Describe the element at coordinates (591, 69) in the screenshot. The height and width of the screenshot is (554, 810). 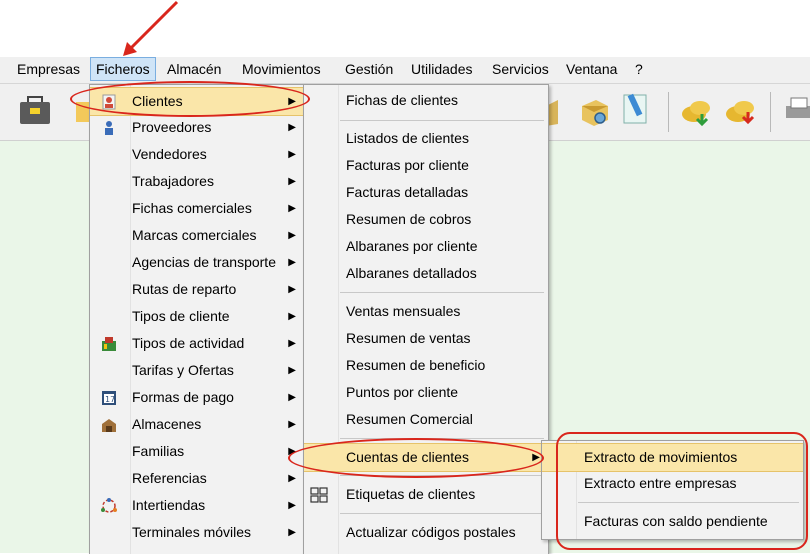
I see `menu-ventana: Ventana` at that location.